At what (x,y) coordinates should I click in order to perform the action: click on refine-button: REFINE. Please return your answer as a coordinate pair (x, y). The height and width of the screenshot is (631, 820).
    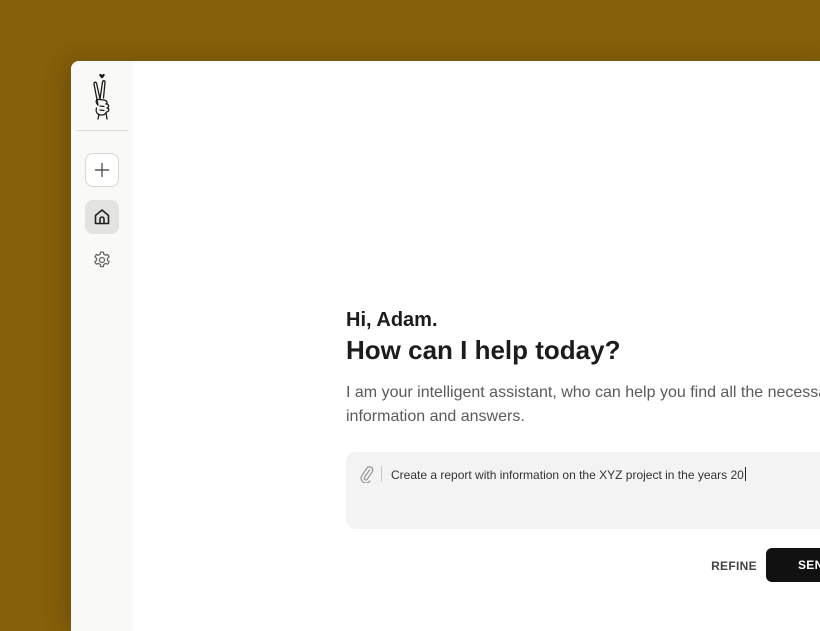
    Looking at the image, I should click on (734, 566).